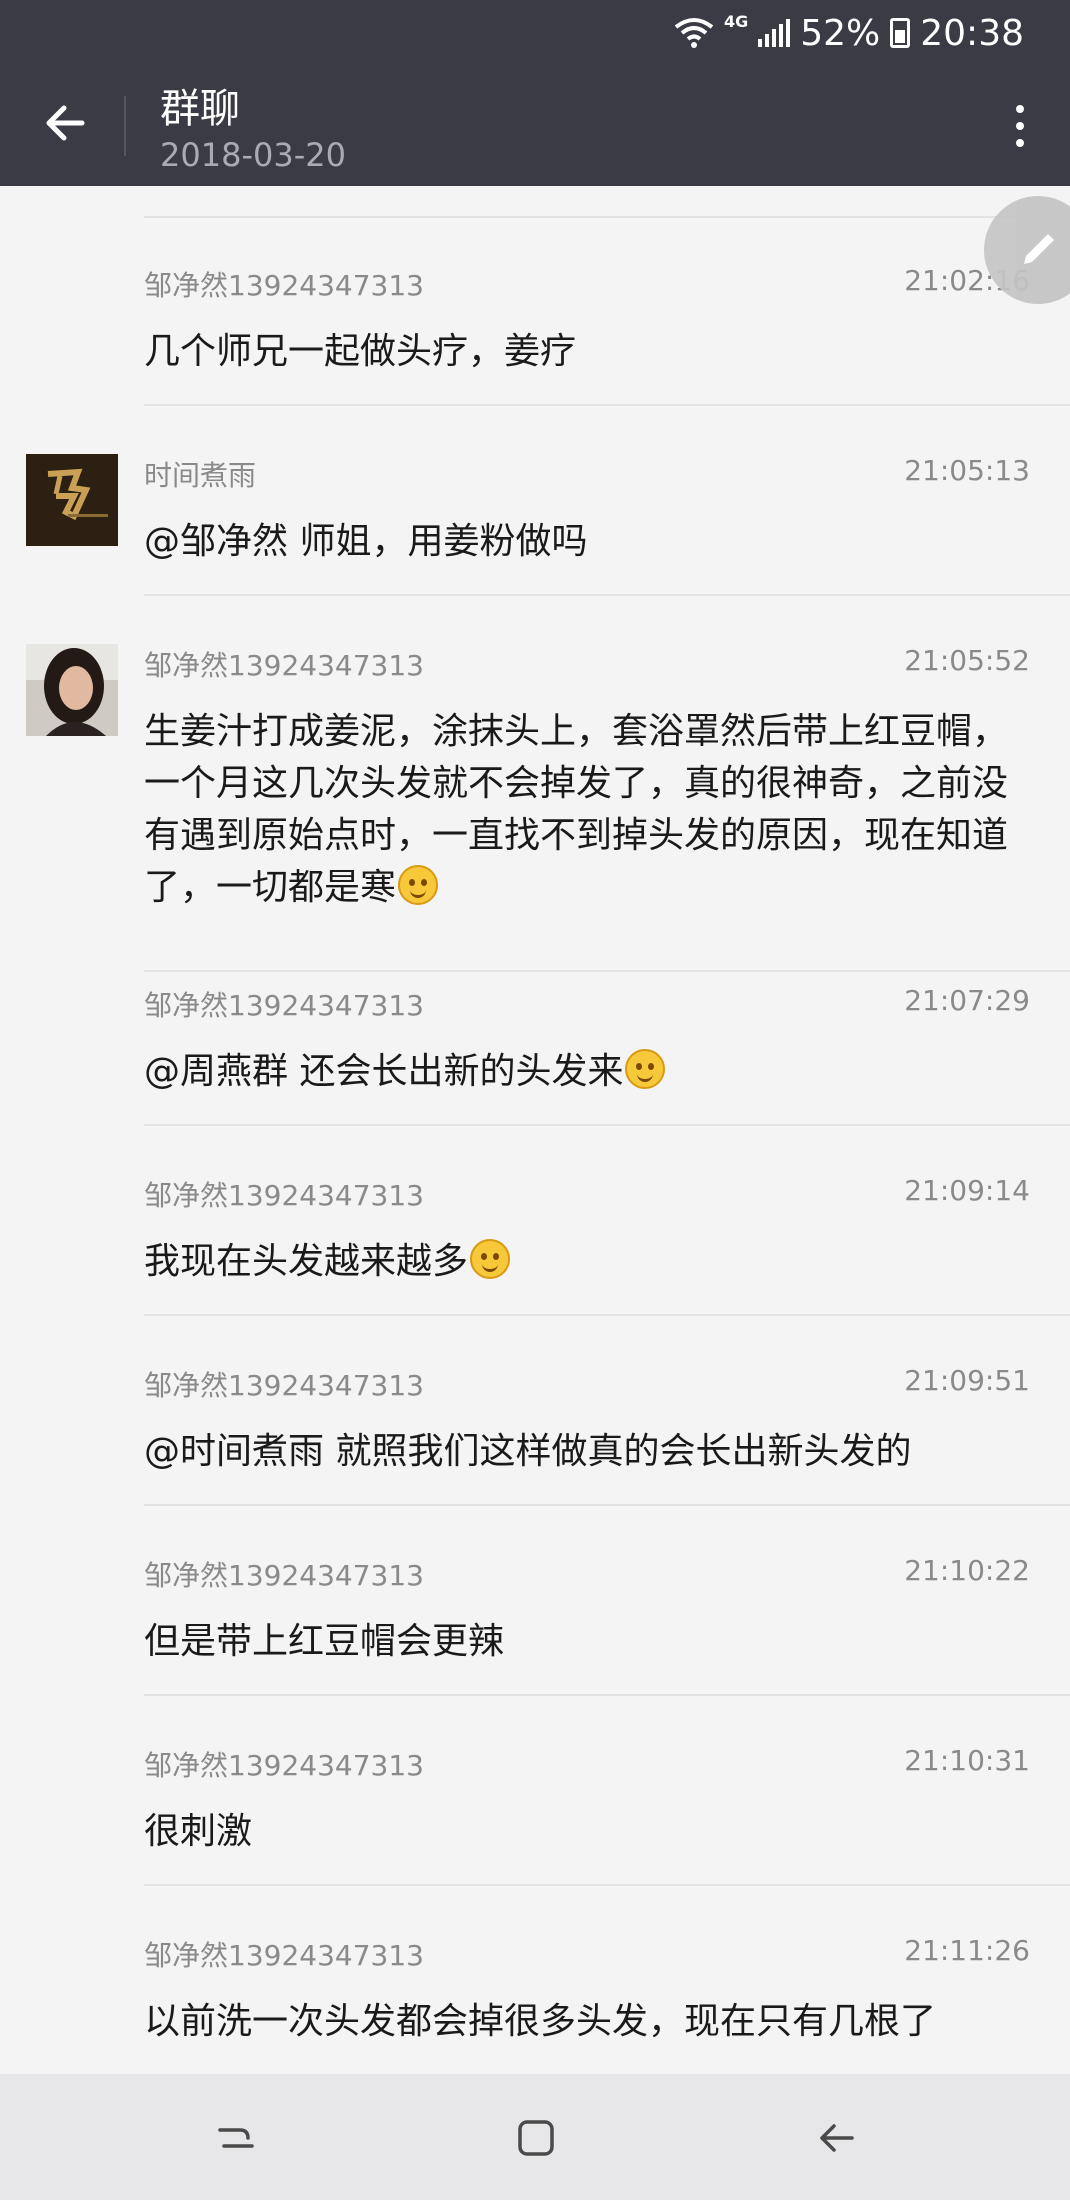  I want to click on message-time: 21:05:13, so click(967, 470).